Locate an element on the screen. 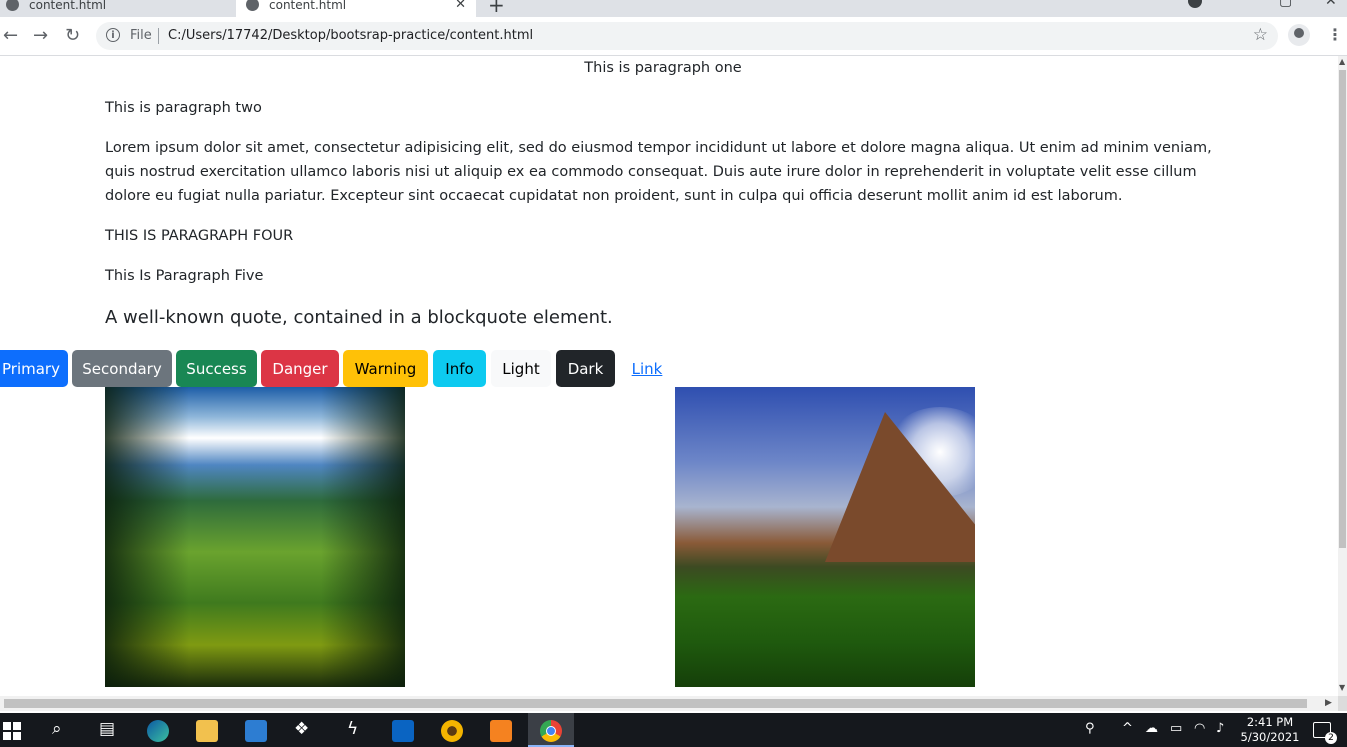  primary-button: Primary is located at coordinates (34, 368).